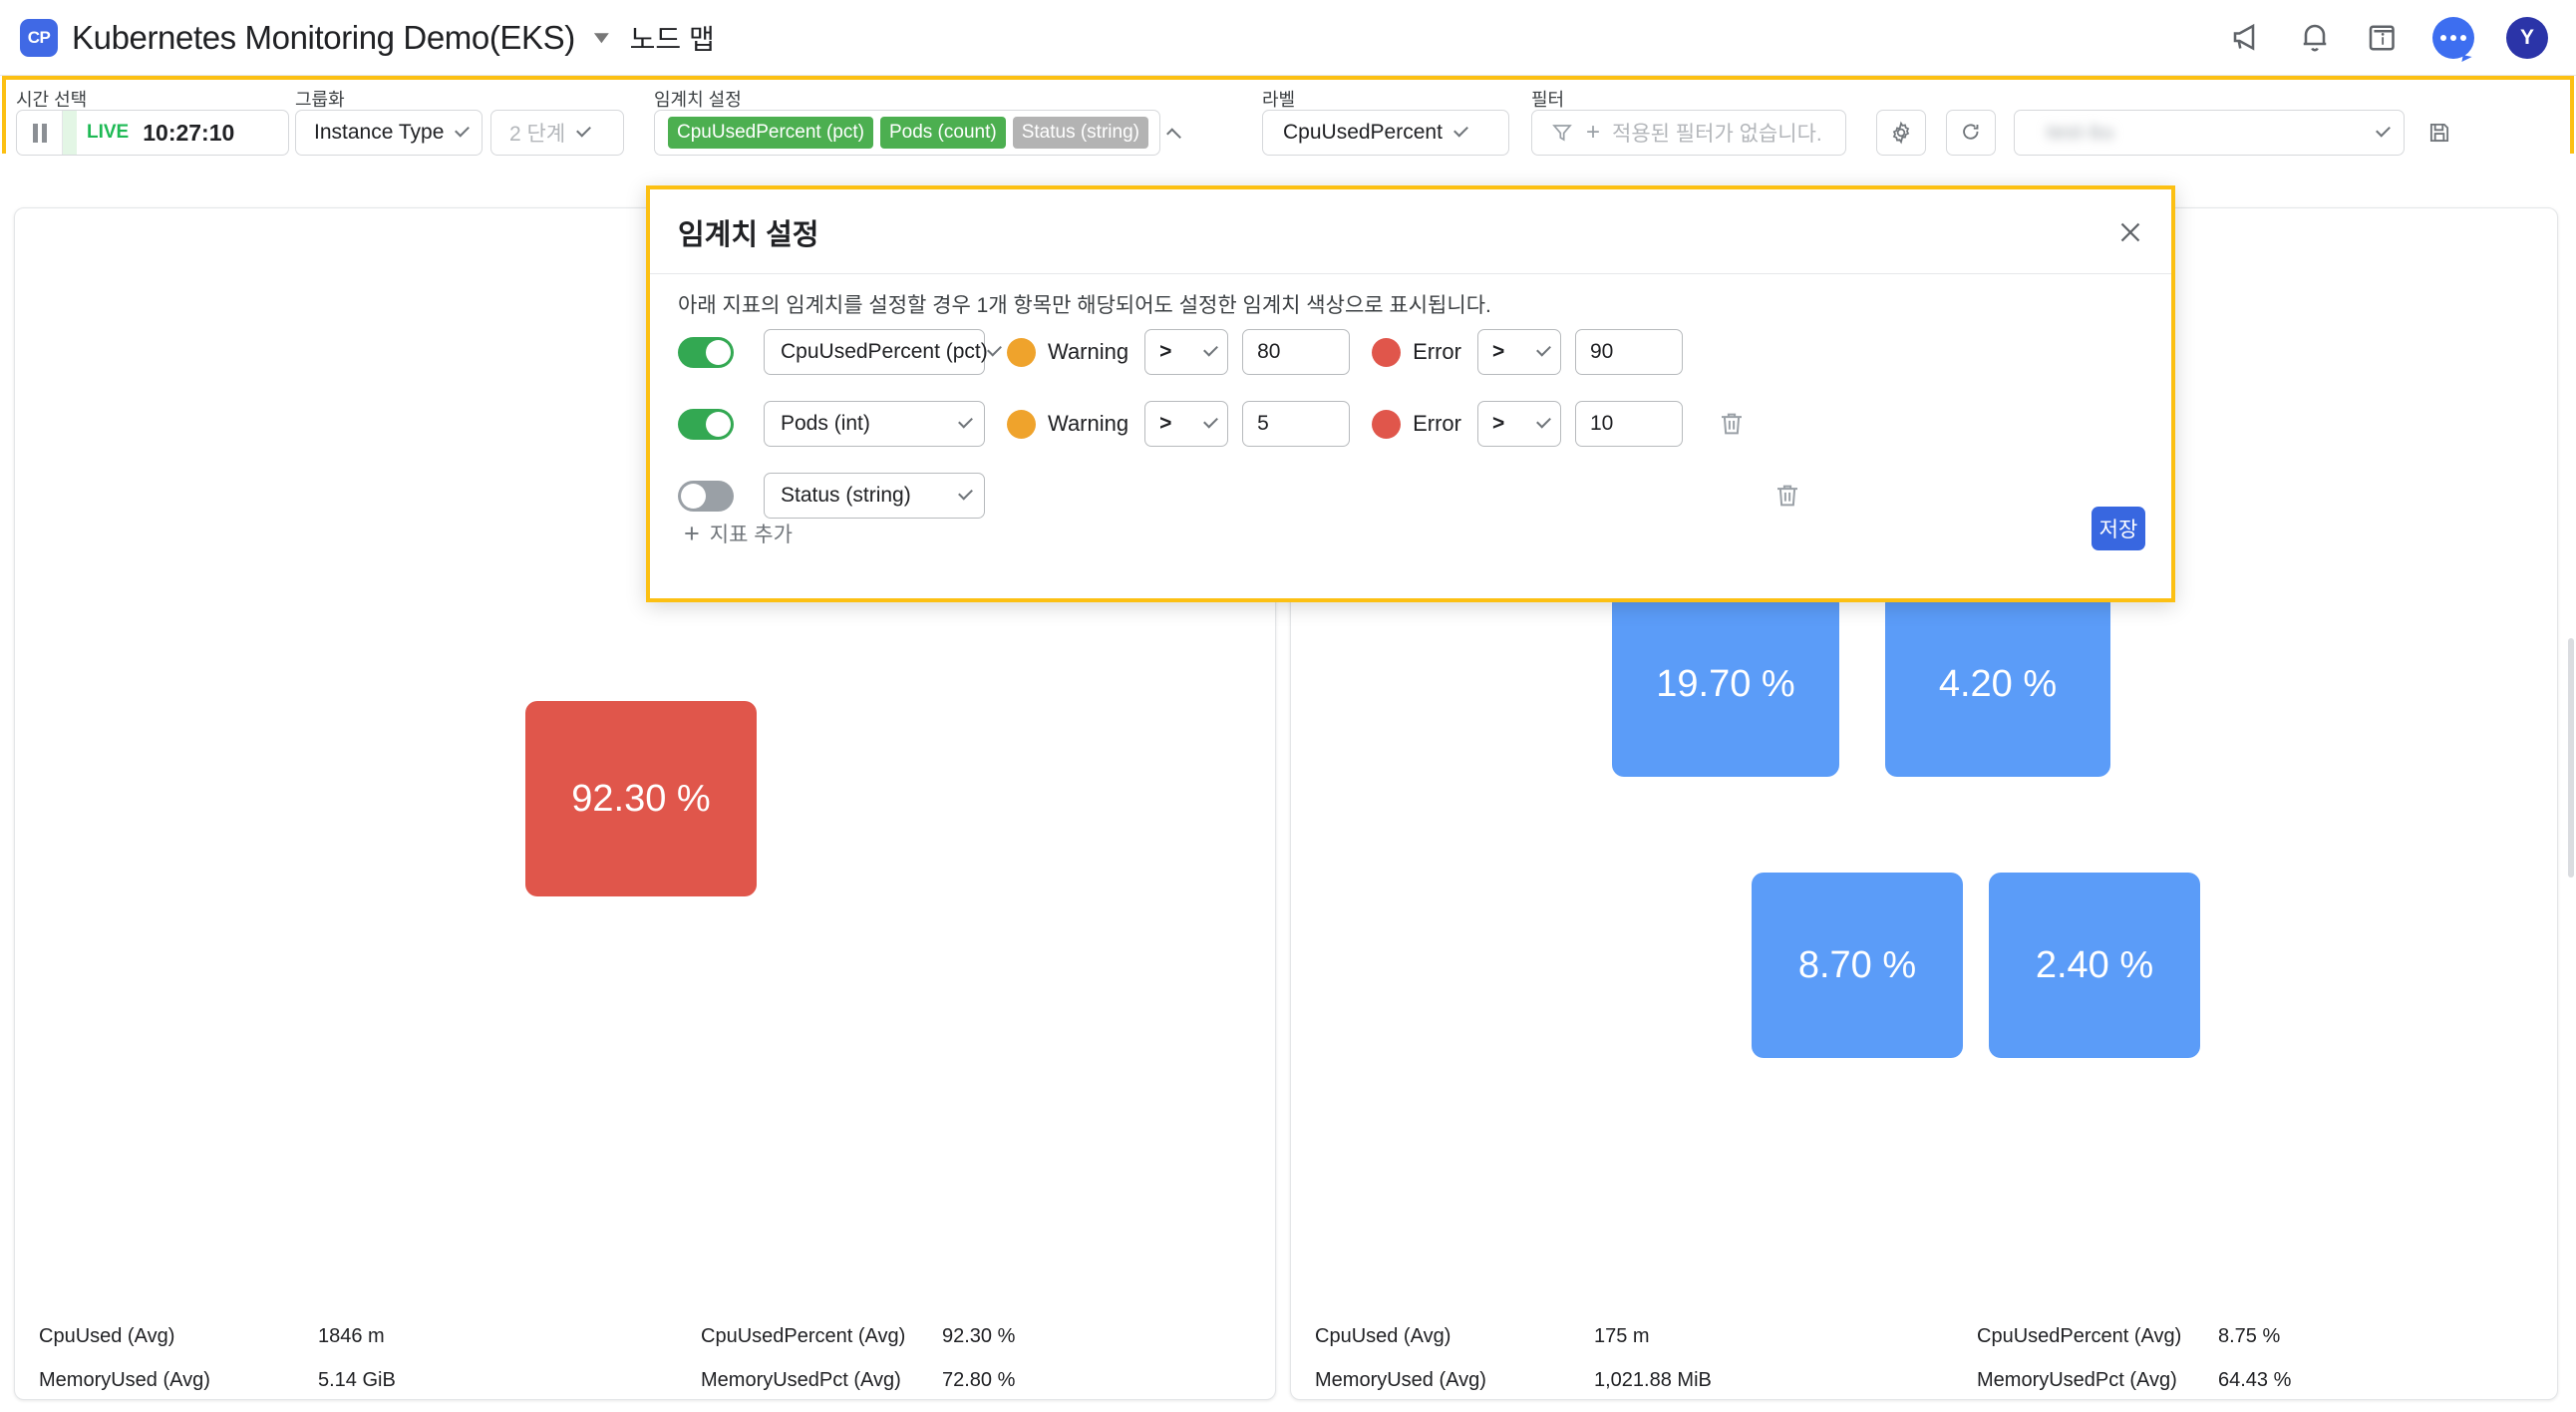 This screenshot has height=1412, width=2576. I want to click on settings-gear-button, so click(1901, 133).